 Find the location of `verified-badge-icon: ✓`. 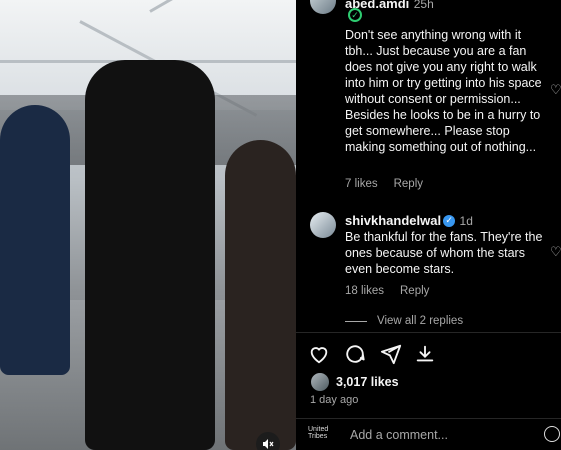

verified-badge-icon: ✓ is located at coordinates (449, 220).